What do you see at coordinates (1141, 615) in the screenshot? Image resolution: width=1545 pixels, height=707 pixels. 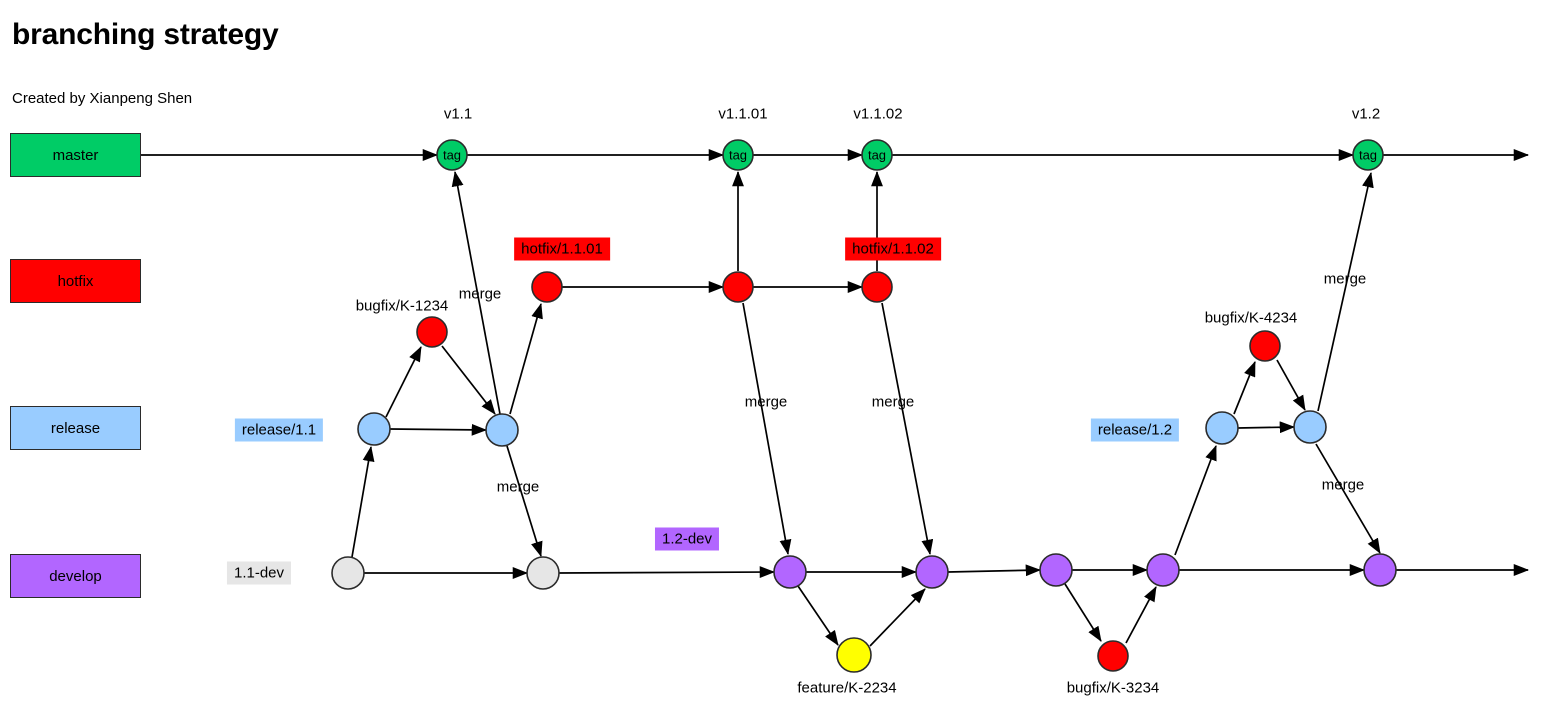 I see `edge-bf3-to-d6` at bounding box center [1141, 615].